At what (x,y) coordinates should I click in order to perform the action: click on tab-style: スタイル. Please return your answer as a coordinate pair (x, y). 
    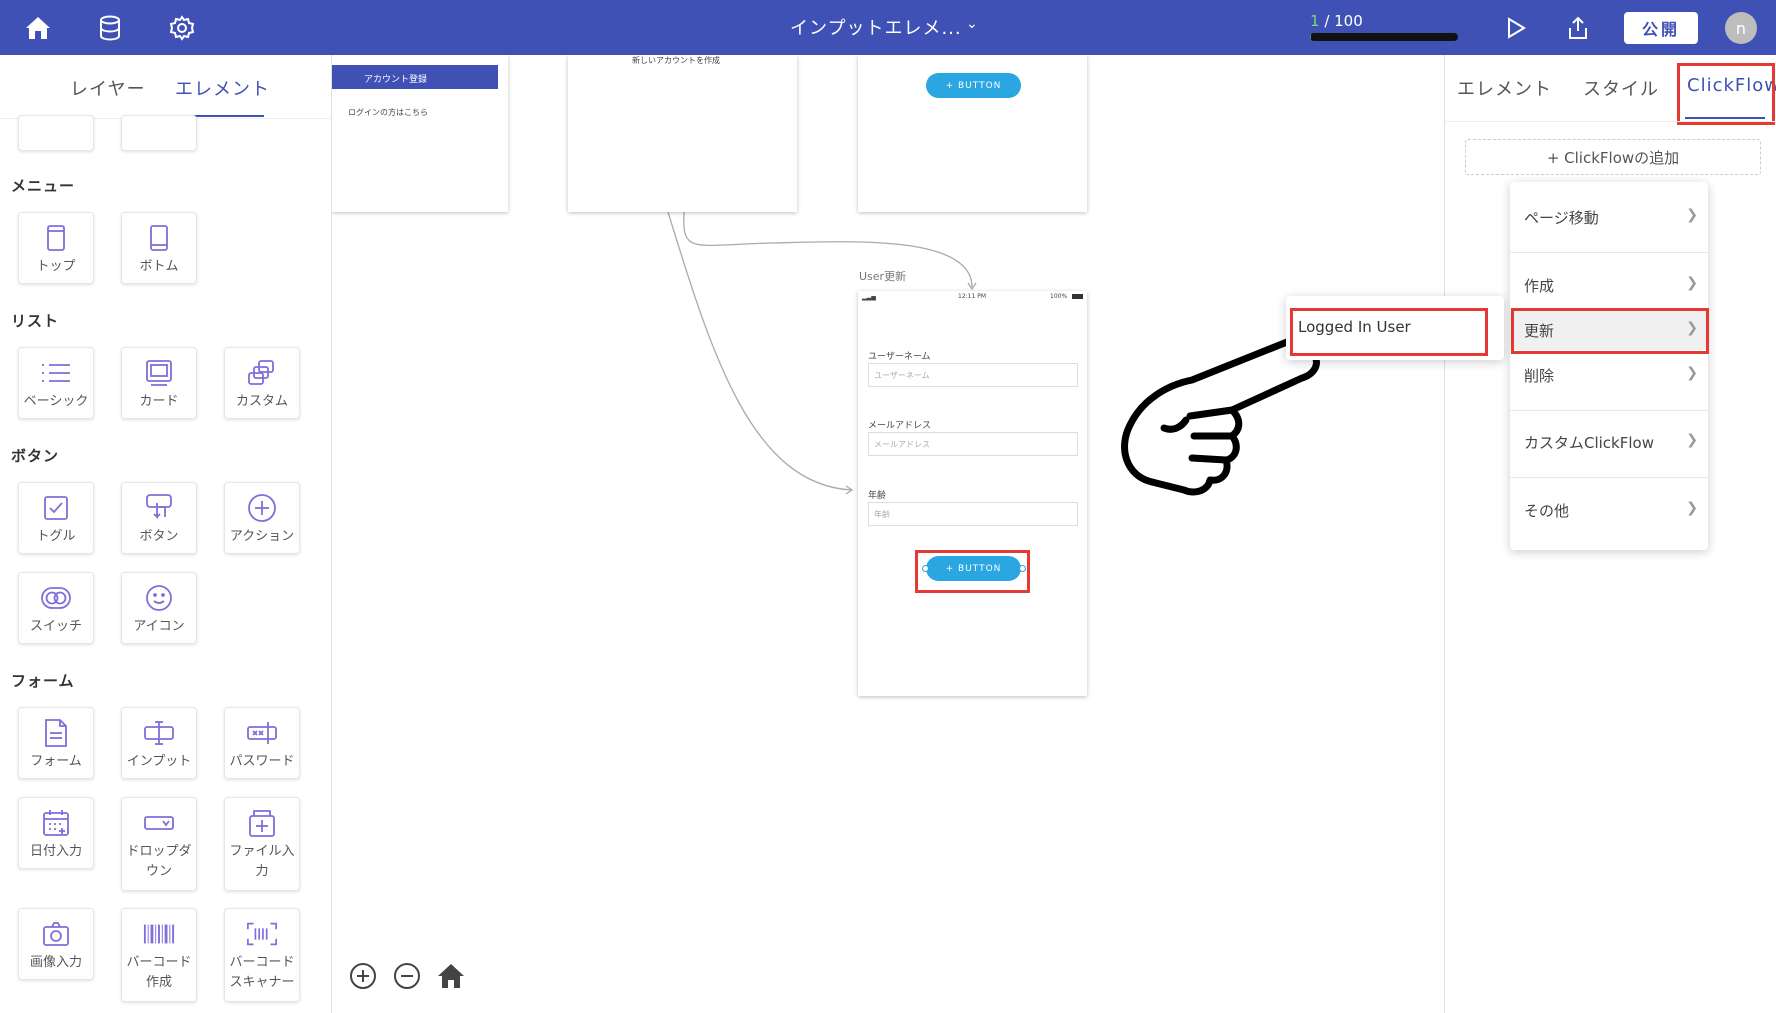
    Looking at the image, I should click on (1621, 88).